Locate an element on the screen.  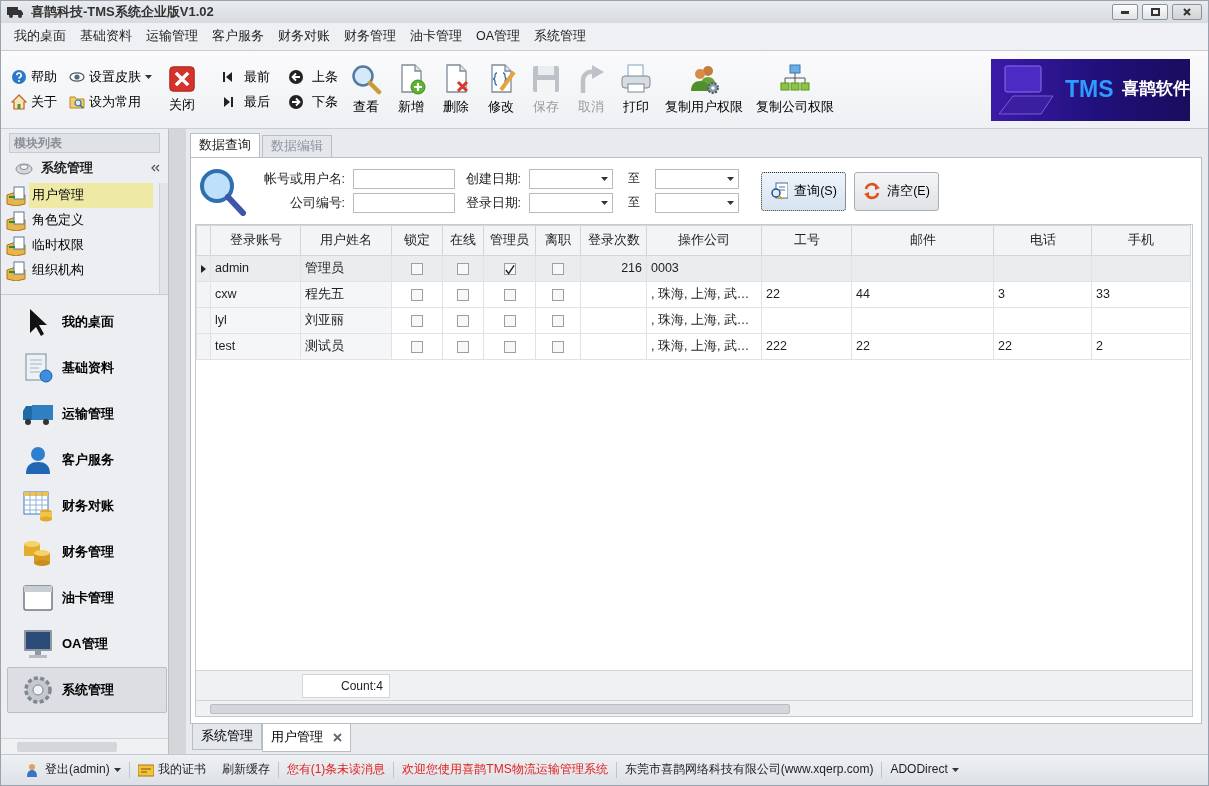
clear-button: 清空(E) is located at coordinates (896, 191).